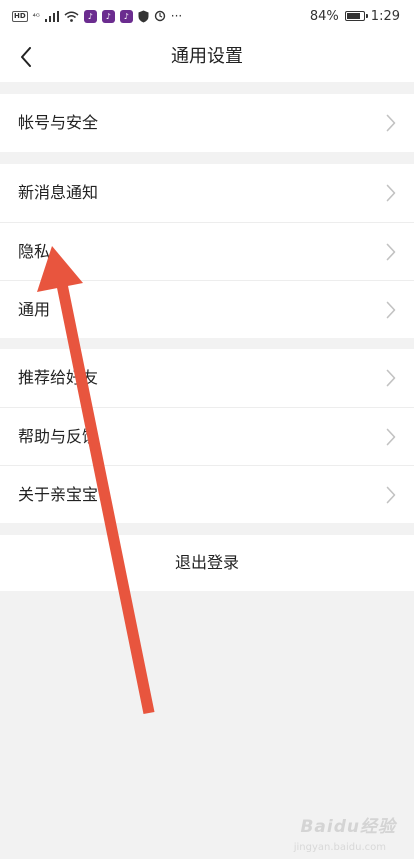 The height and width of the screenshot is (859, 414). I want to click on settings-item-label: 关于亲宝宝, so click(58, 494).